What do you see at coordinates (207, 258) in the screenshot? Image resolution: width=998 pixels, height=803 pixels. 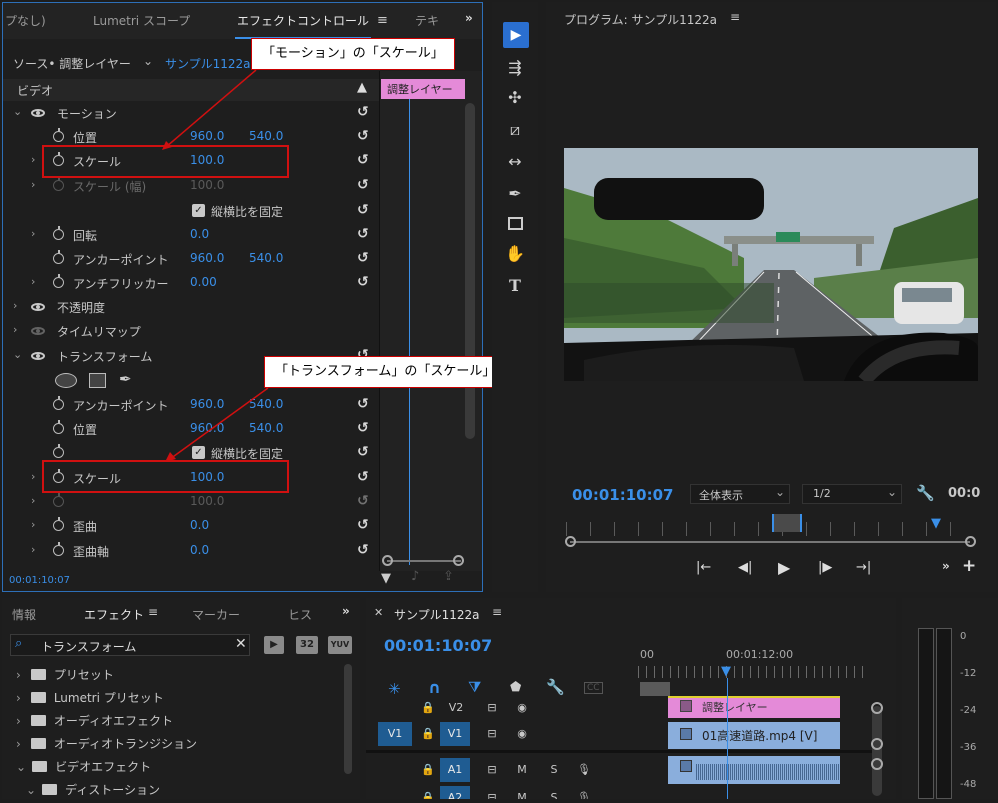 I see `anchor-x-value: 960.0` at bounding box center [207, 258].